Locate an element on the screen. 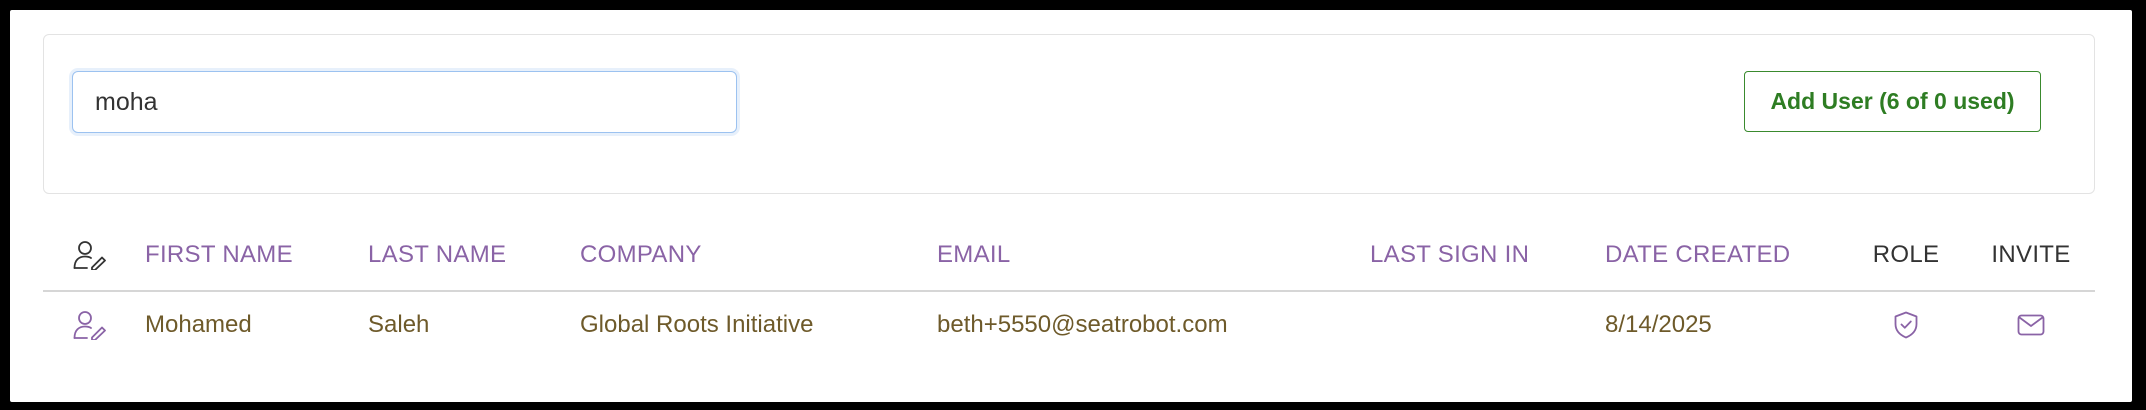 The image size is (2146, 410). column-header-last-name: LAST NAME is located at coordinates (437, 255).